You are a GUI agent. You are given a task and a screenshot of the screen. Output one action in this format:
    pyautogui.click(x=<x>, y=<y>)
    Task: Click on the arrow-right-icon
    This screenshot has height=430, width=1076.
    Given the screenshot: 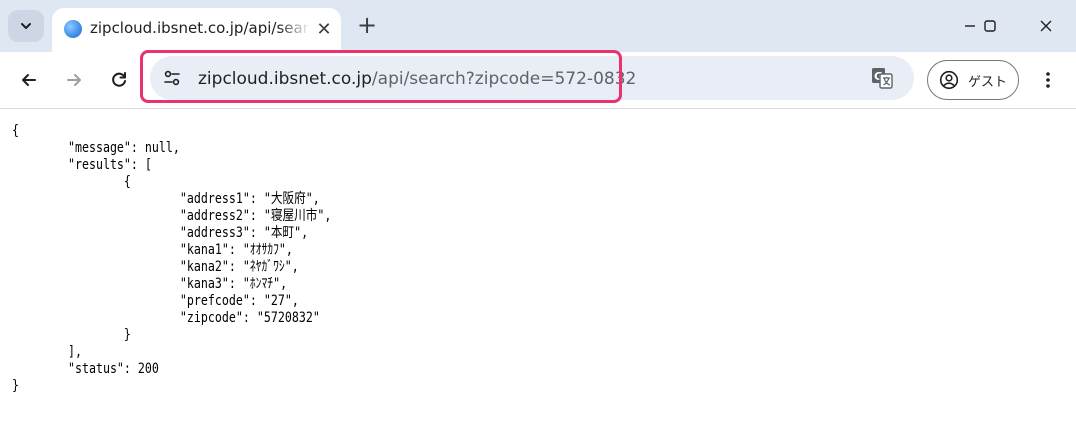 What is the action you would take?
    pyautogui.click(x=74, y=80)
    